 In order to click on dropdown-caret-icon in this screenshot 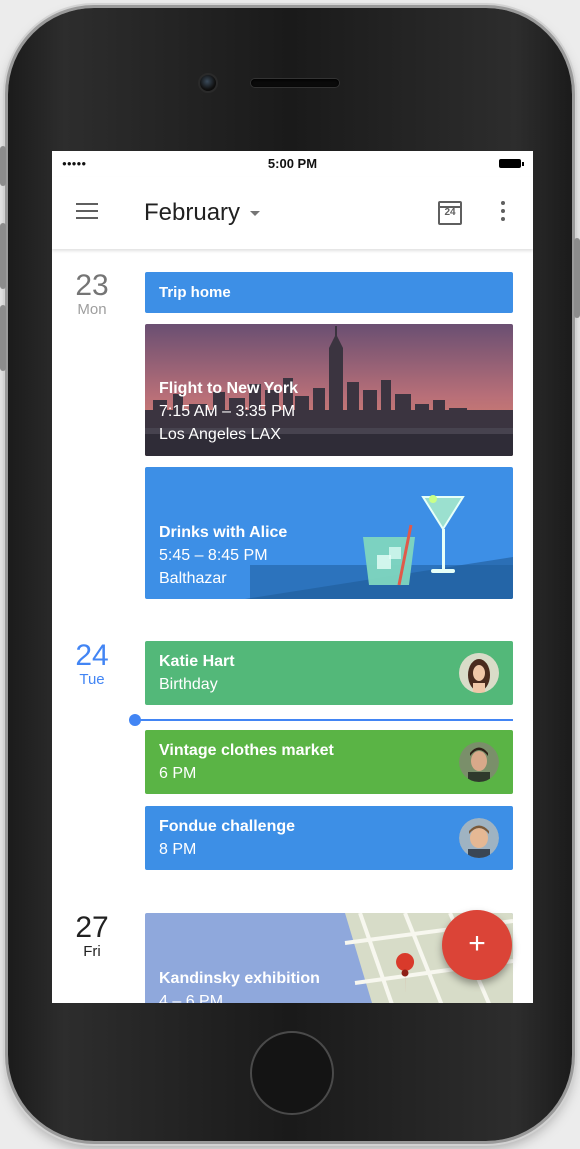, I will do `click(255, 214)`.